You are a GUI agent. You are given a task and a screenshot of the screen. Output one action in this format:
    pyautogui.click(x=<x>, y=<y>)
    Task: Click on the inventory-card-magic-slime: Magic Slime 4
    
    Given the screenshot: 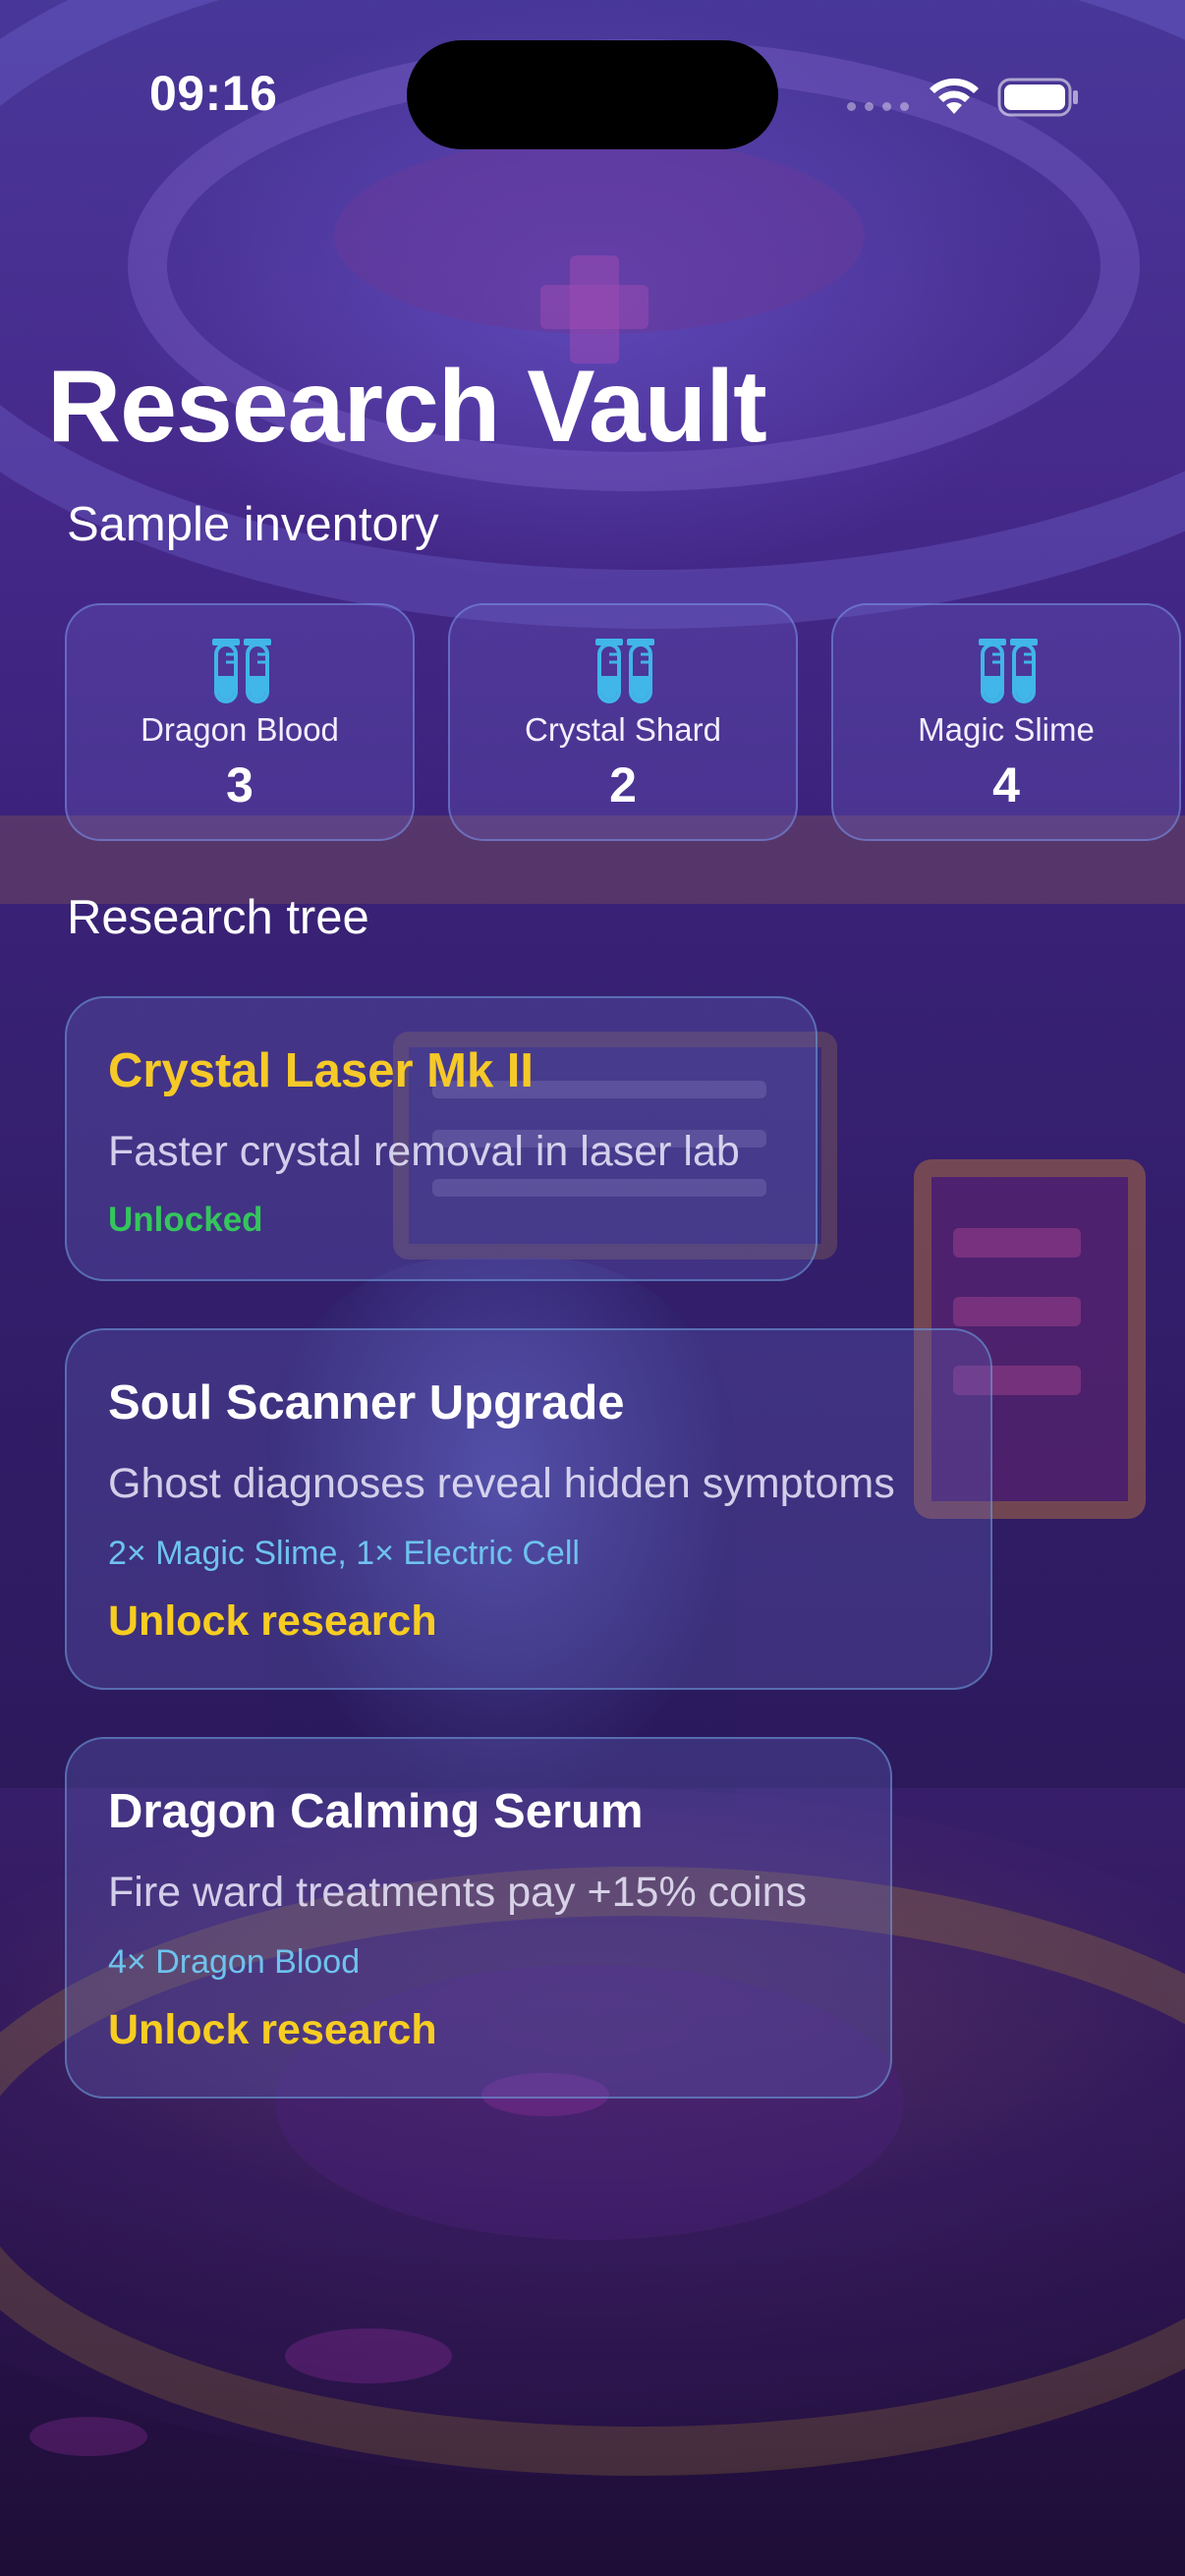 What is the action you would take?
    pyautogui.click(x=1006, y=722)
    